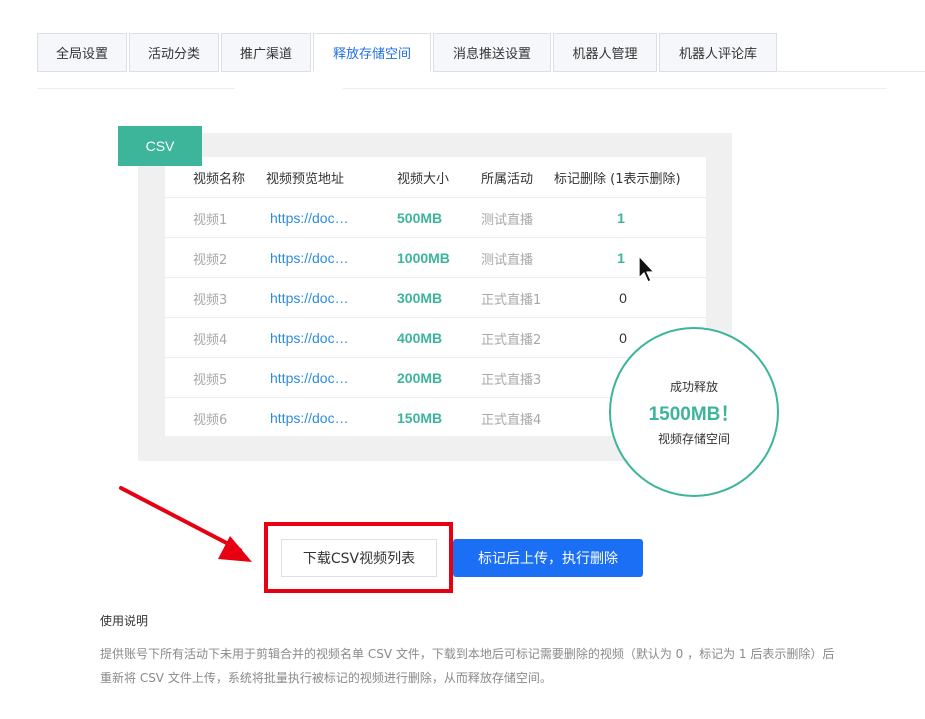 This screenshot has height=719, width=925. What do you see at coordinates (210, 220) in the screenshot?
I see `video-name: 视频1` at bounding box center [210, 220].